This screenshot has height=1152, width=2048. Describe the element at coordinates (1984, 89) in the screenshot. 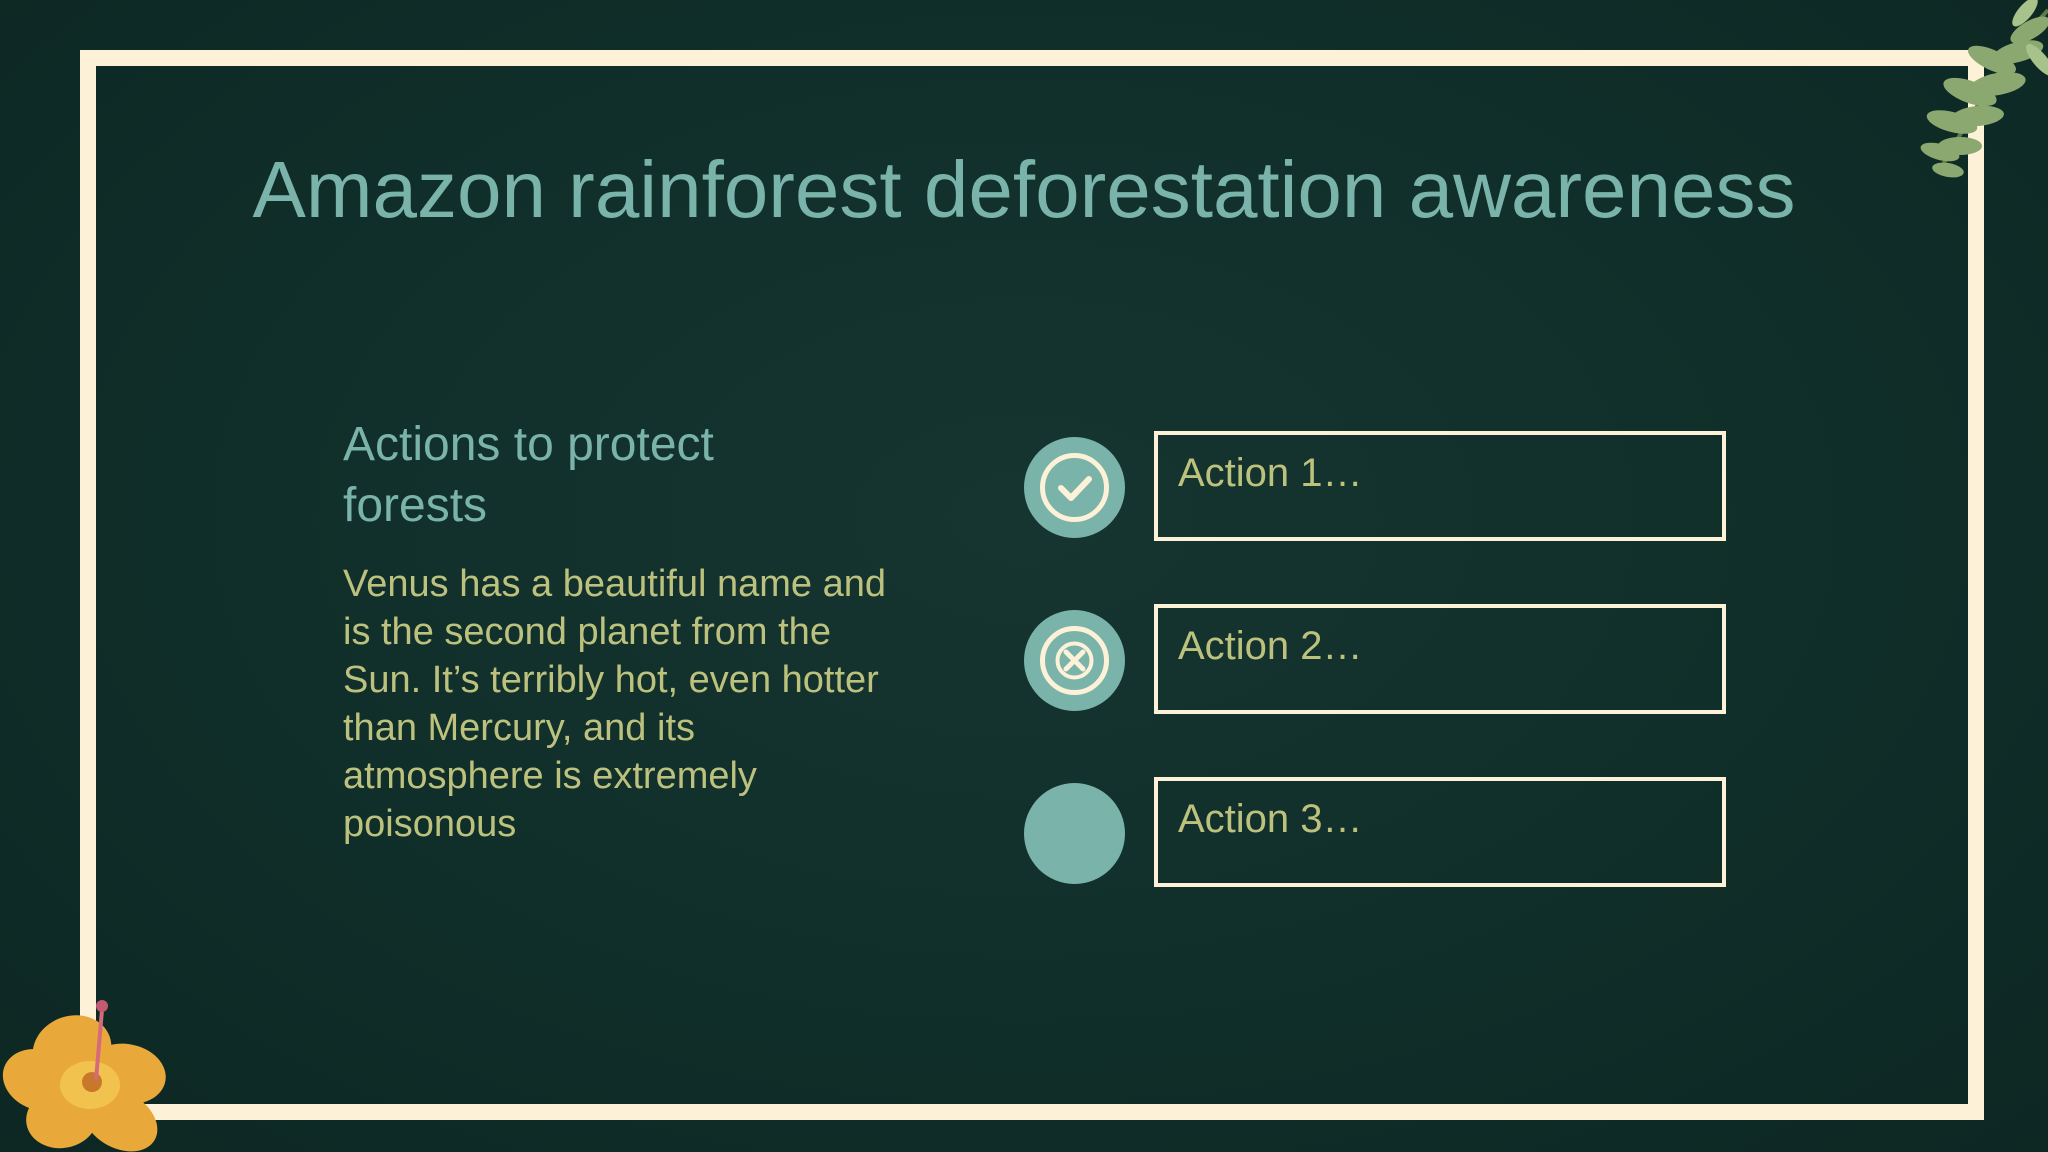

I see `fern-leaves-decoration` at that location.